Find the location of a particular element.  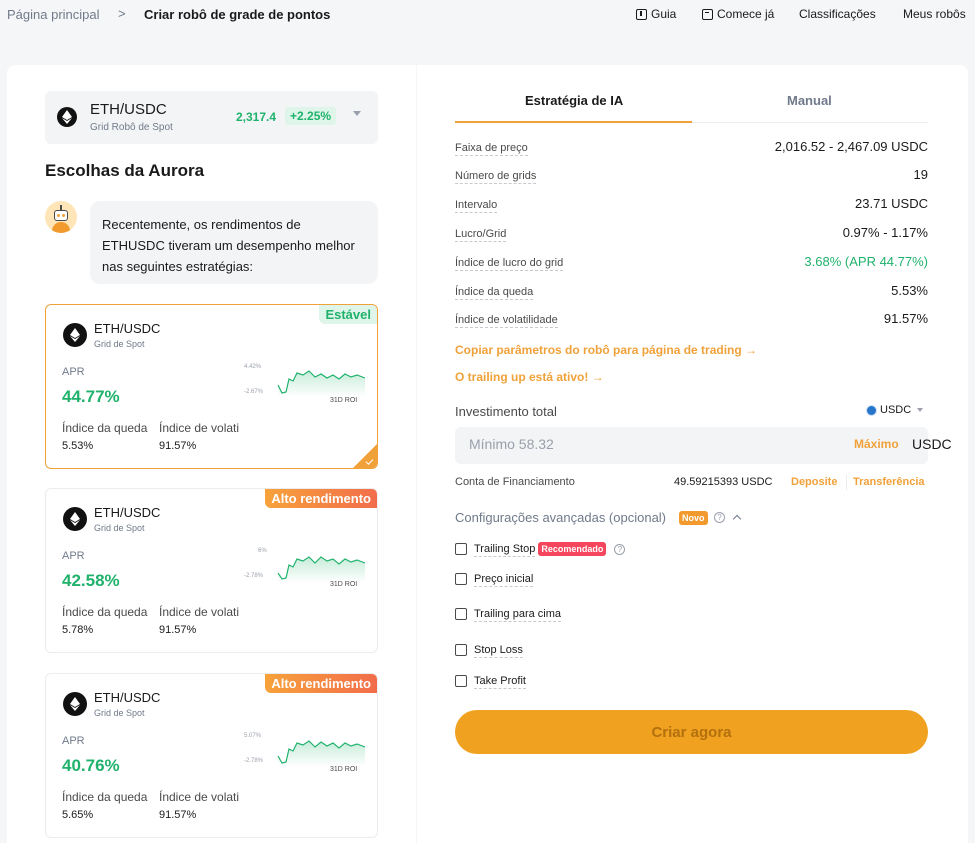

nav-start: Comece já is located at coordinates (738, 14).